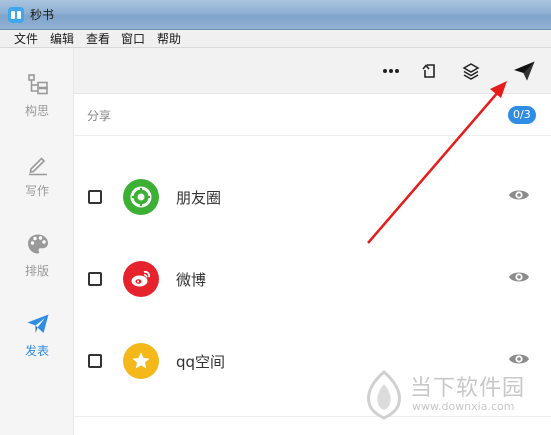 The height and width of the screenshot is (435, 551). Describe the element at coordinates (133, 39) in the screenshot. I see `menu-window: 窗口` at that location.